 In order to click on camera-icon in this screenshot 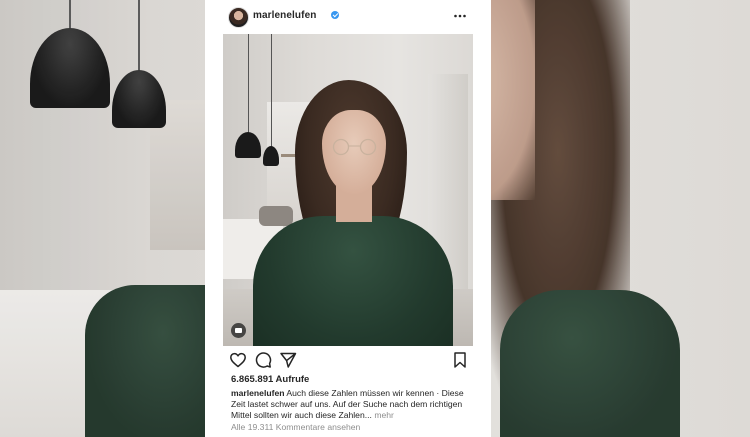, I will do `click(238, 330)`.